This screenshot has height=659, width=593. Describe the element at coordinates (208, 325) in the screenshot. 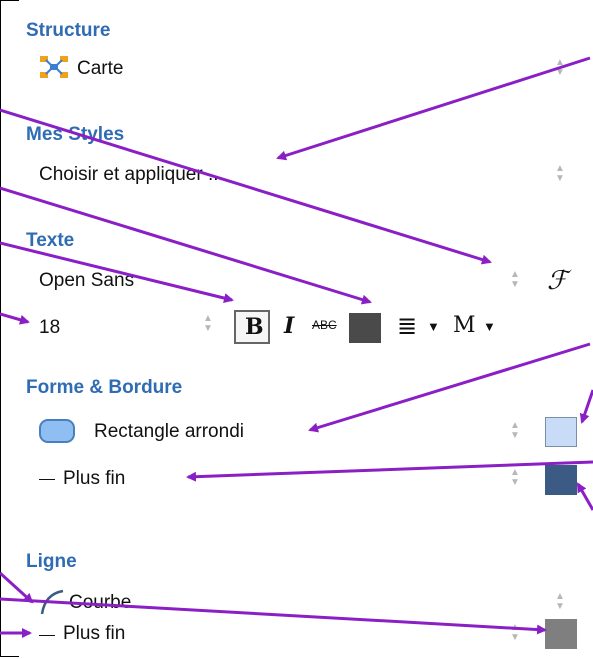

I see `font-size-stepper: ▲ ▼` at that location.